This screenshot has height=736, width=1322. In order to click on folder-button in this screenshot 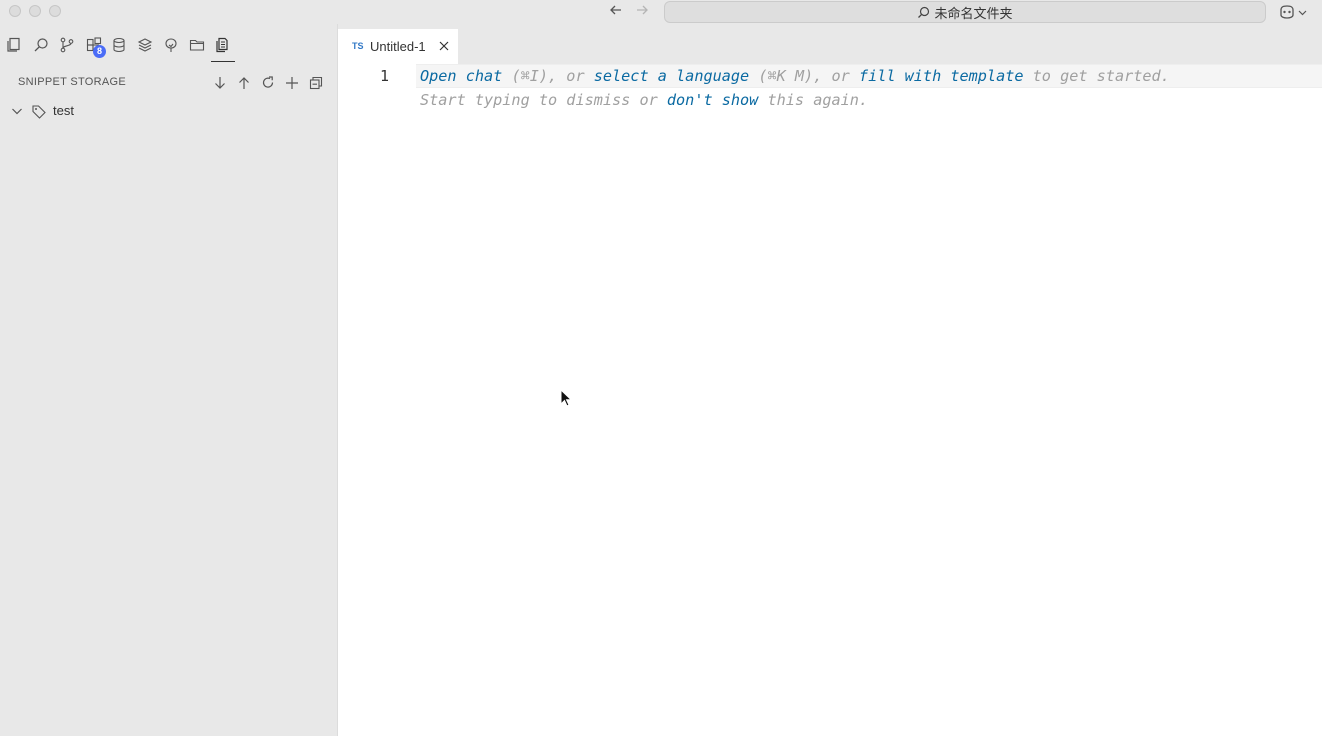, I will do `click(197, 45)`.